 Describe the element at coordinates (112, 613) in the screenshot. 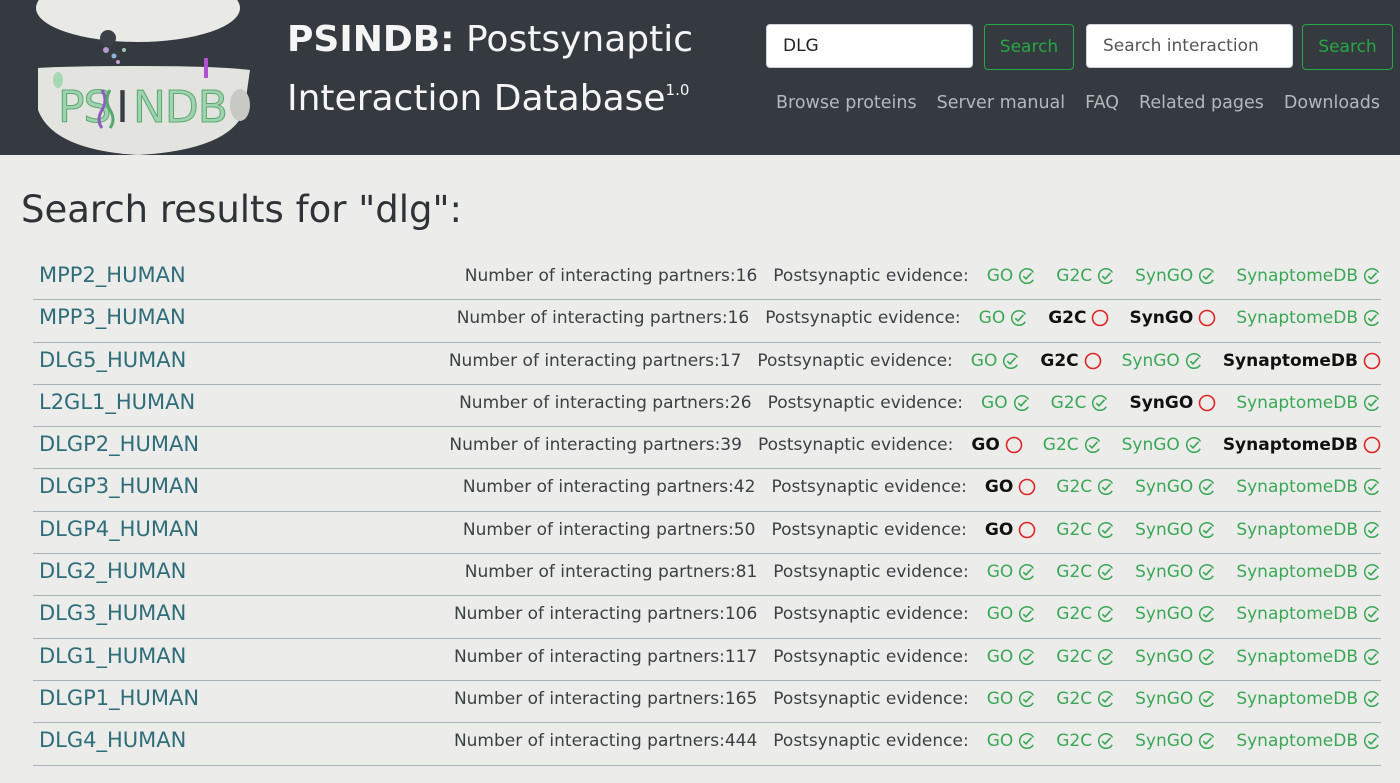

I see `protein-link: DLG3_HUMAN` at that location.